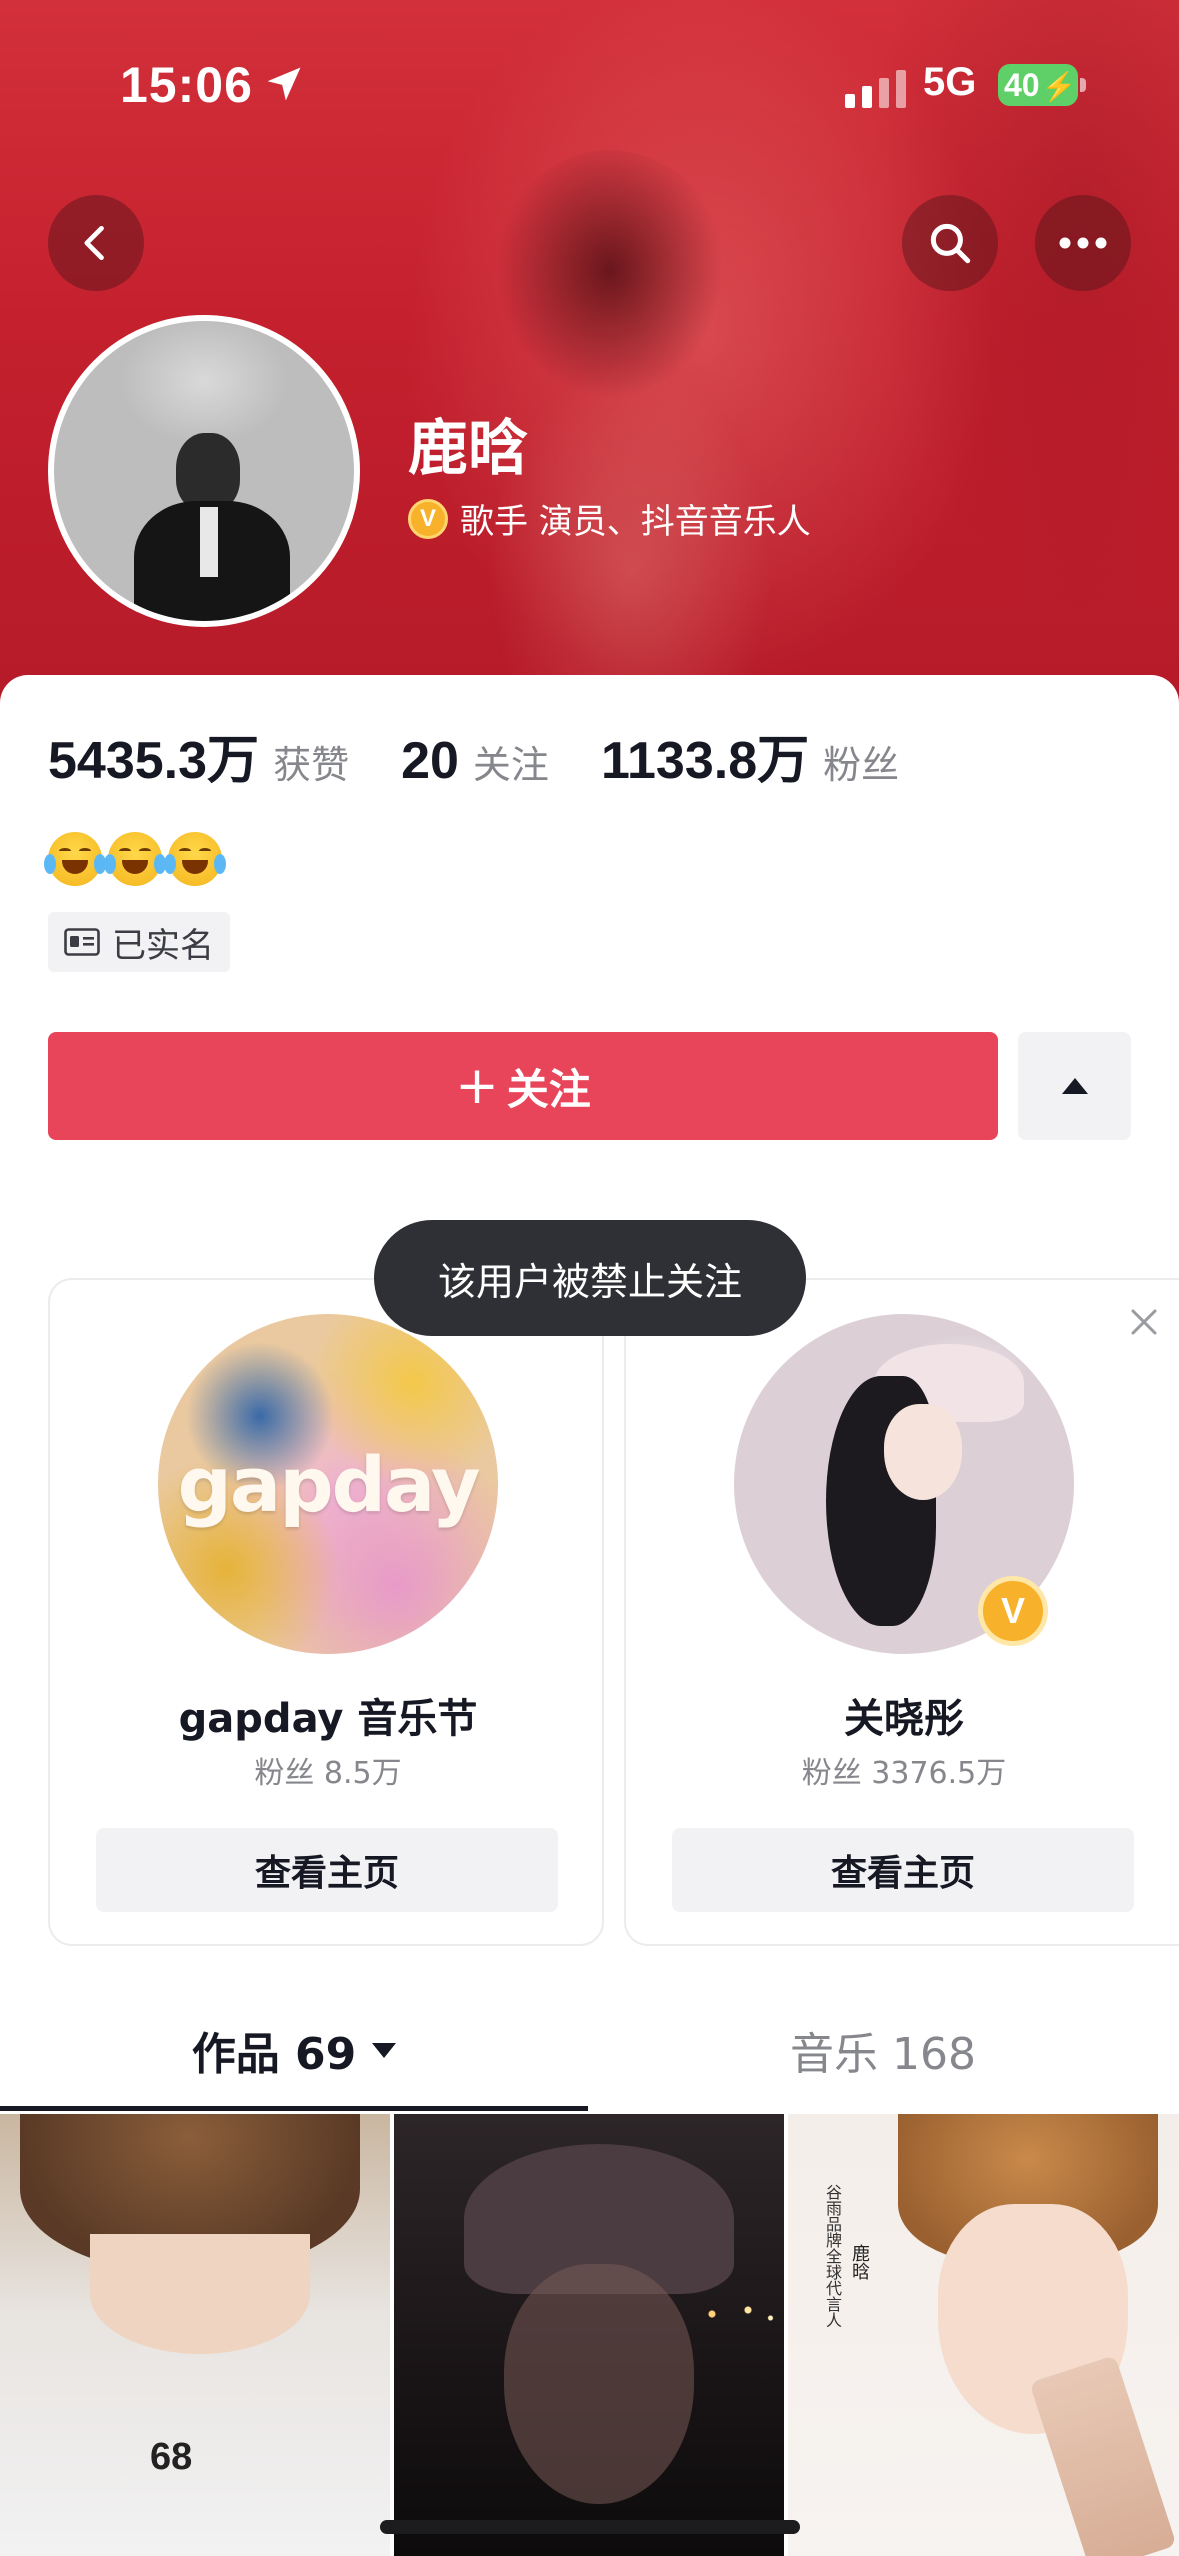  What do you see at coordinates (468, 449) in the screenshot?
I see `profile-name: 鹿晗` at bounding box center [468, 449].